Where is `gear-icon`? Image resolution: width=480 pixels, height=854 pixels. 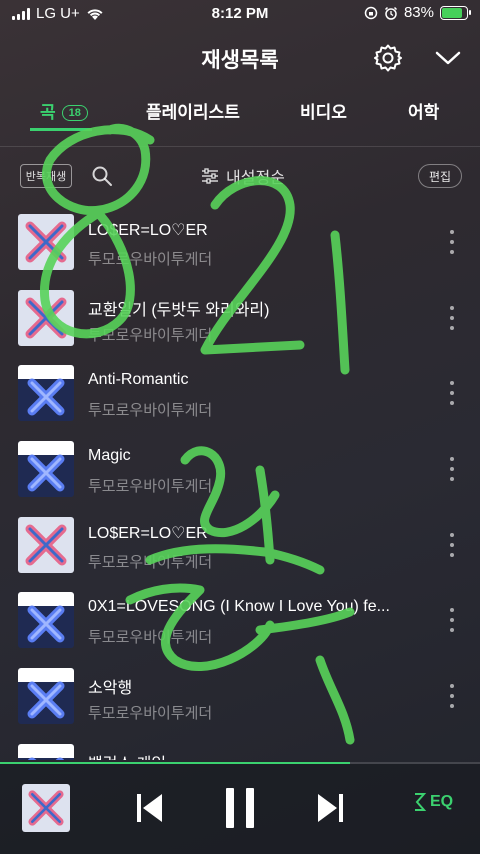
gear-icon is located at coordinates (388, 58).